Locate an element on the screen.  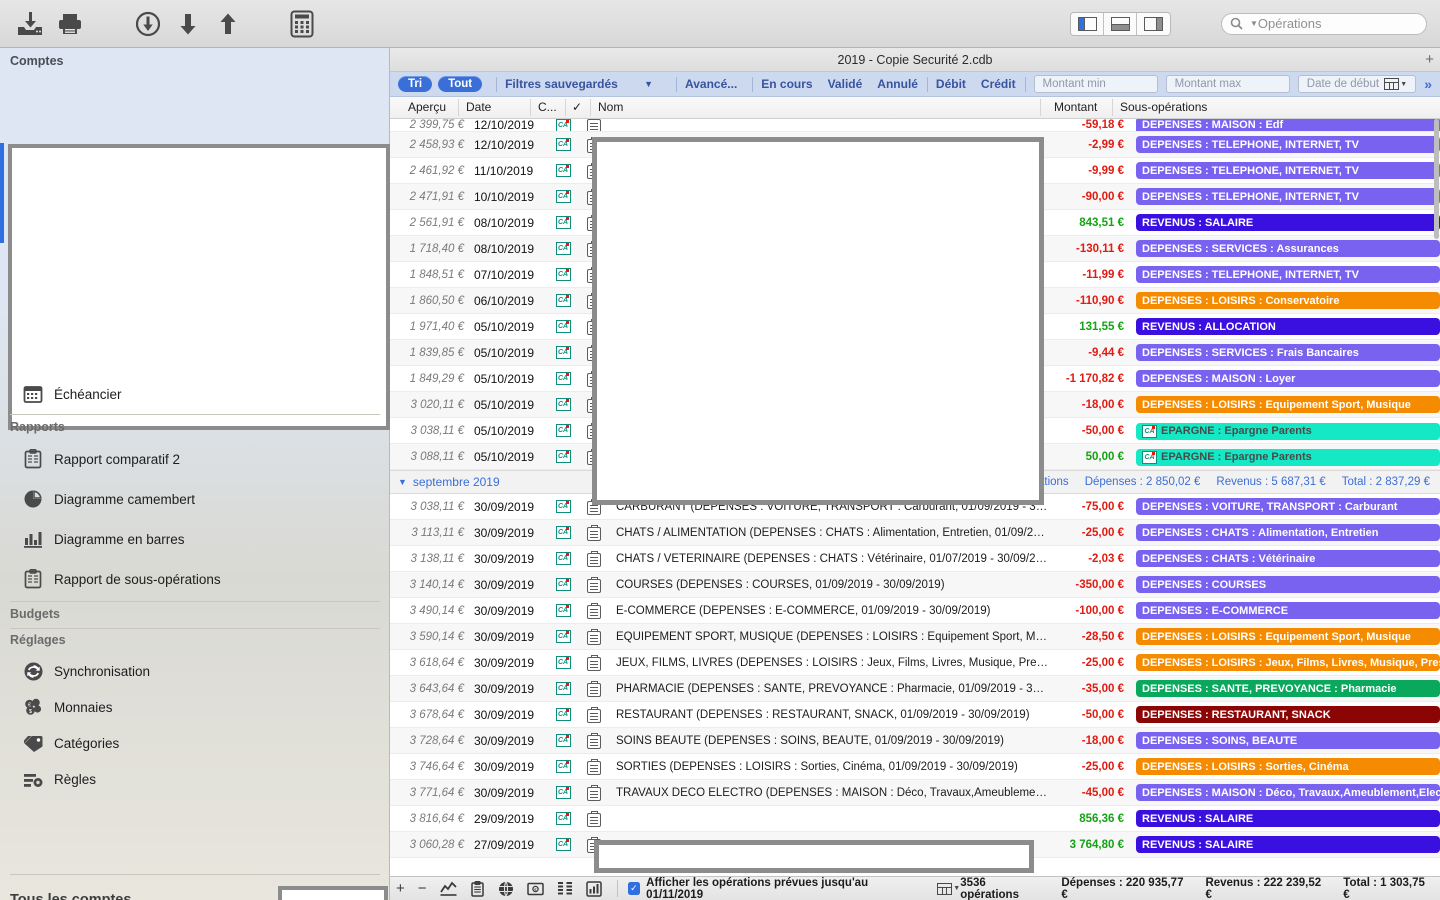
sidebar-item-categories: Catégories is located at coordinates (195, 743).